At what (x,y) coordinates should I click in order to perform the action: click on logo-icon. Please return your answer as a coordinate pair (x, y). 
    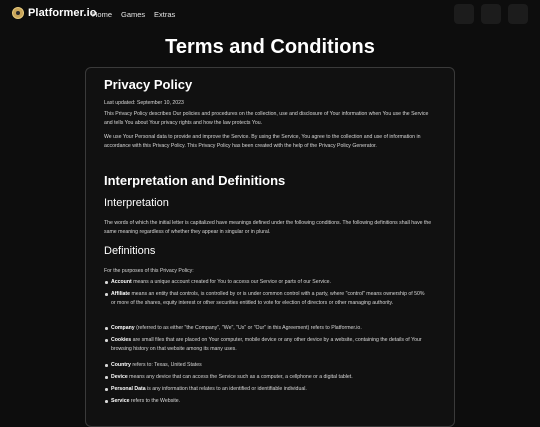
    Looking at the image, I should click on (18, 13).